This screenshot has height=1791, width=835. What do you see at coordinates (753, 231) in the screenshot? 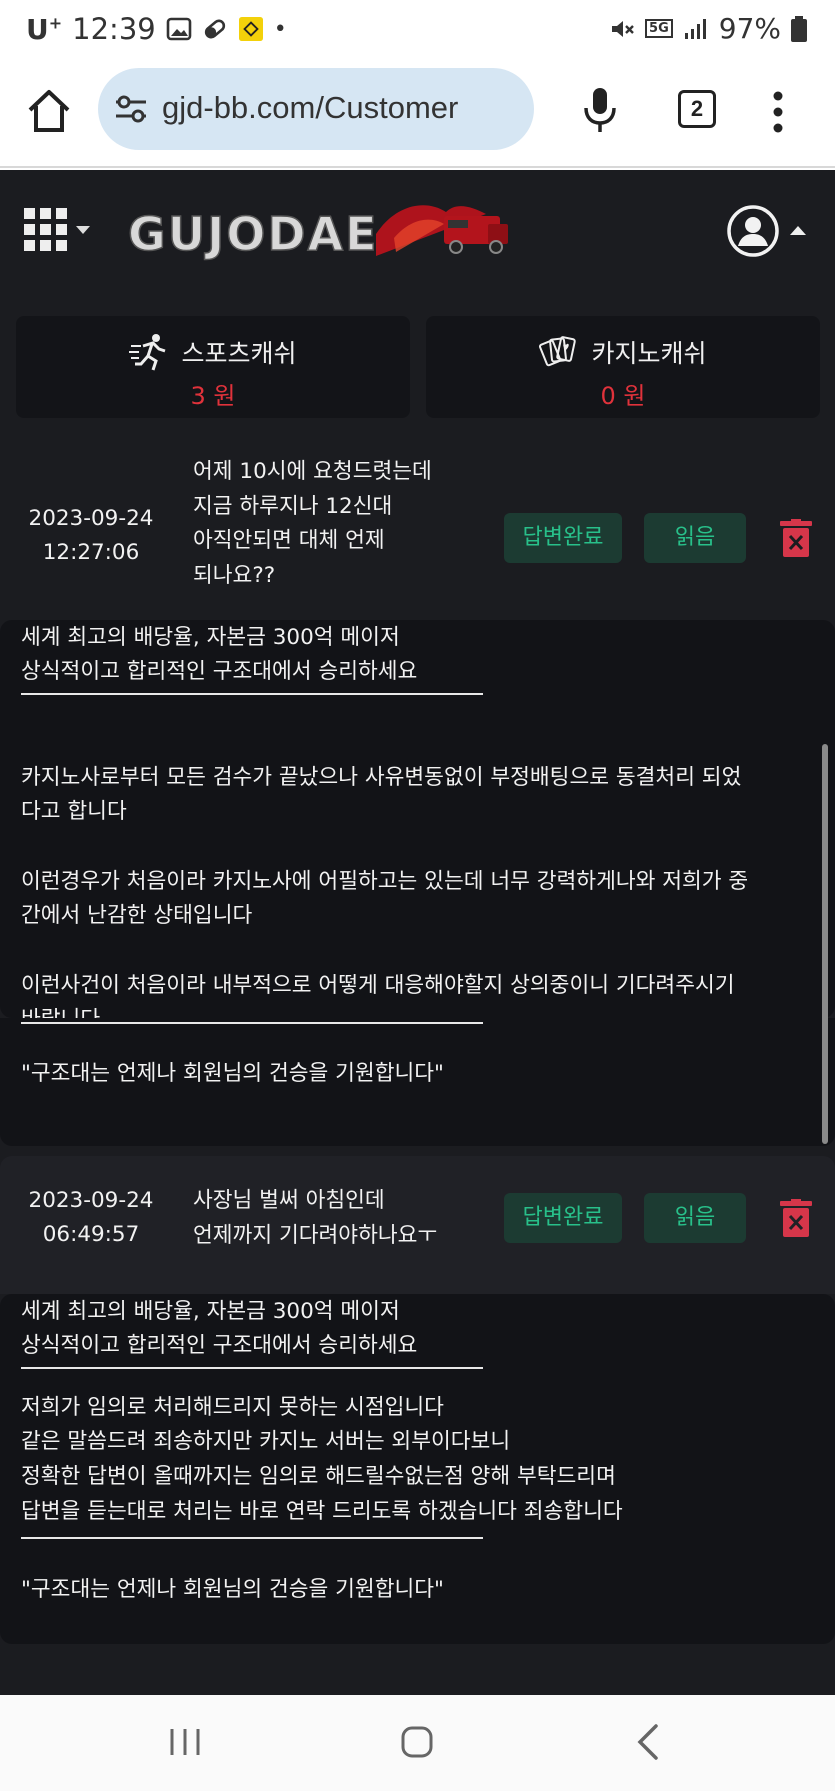
I see `user-avatar-icon` at bounding box center [753, 231].